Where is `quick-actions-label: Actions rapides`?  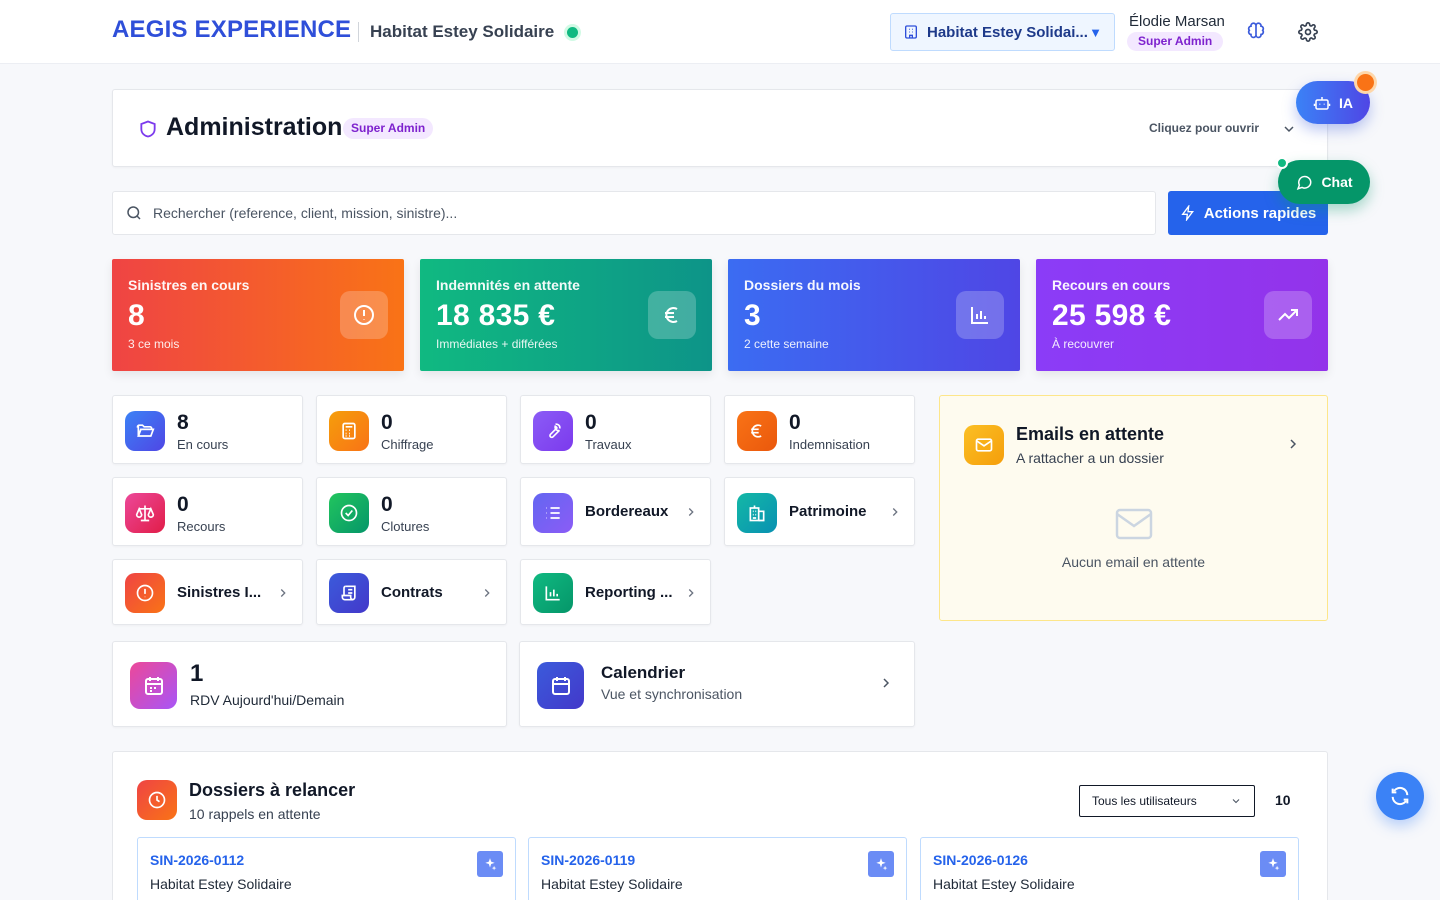 quick-actions-label: Actions rapides is located at coordinates (1260, 213).